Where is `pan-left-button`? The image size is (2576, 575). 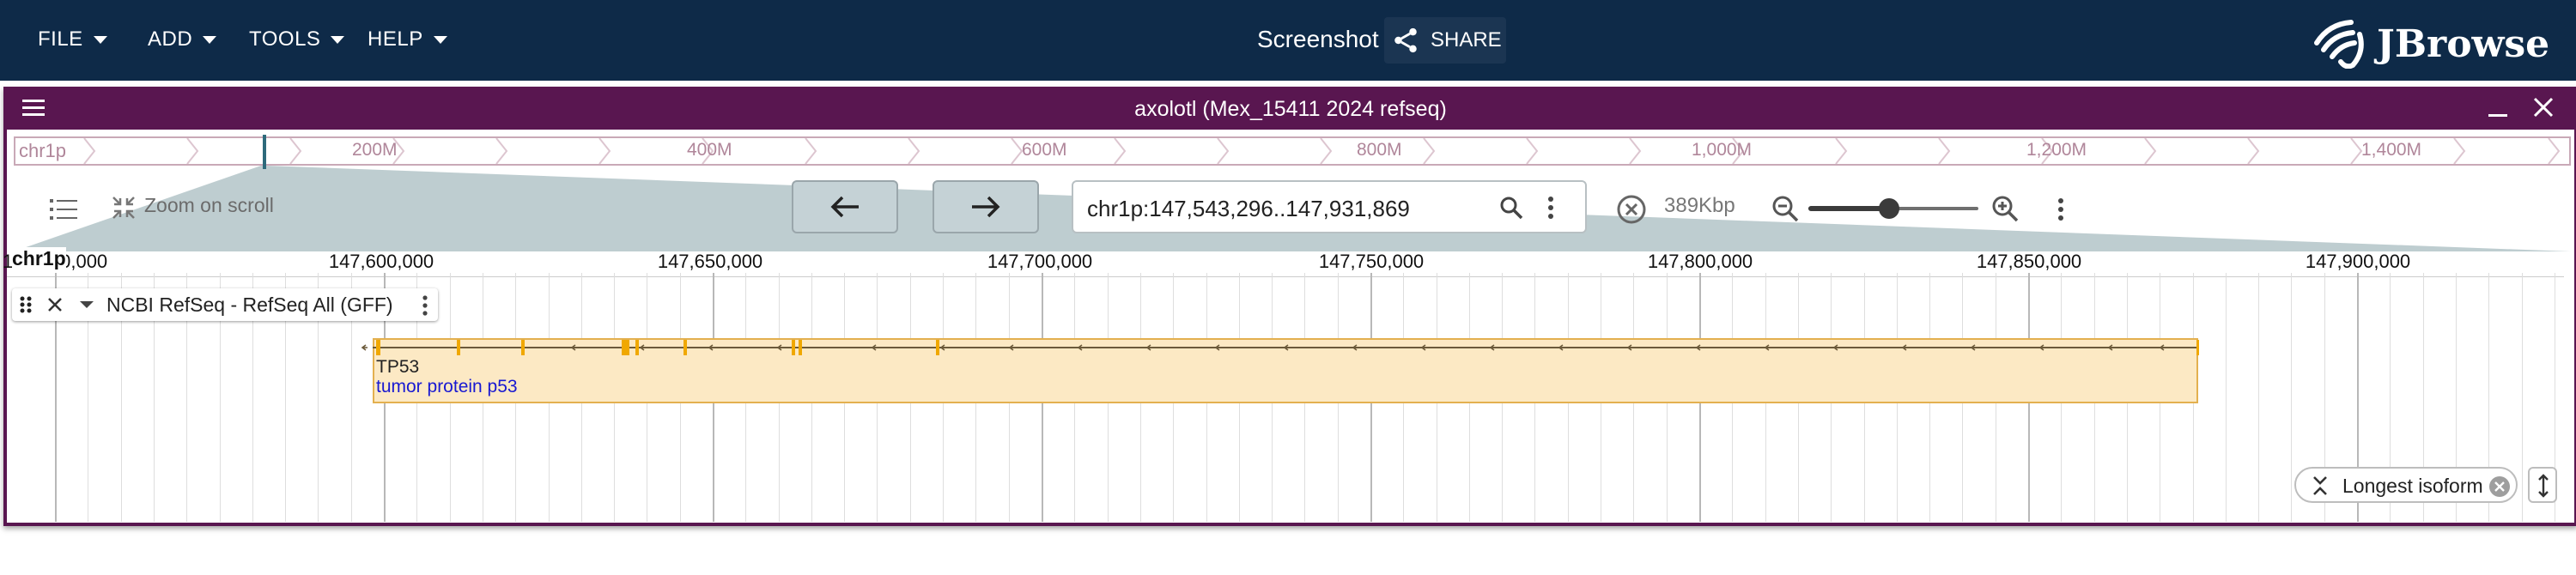 pan-left-button is located at coordinates (845, 206).